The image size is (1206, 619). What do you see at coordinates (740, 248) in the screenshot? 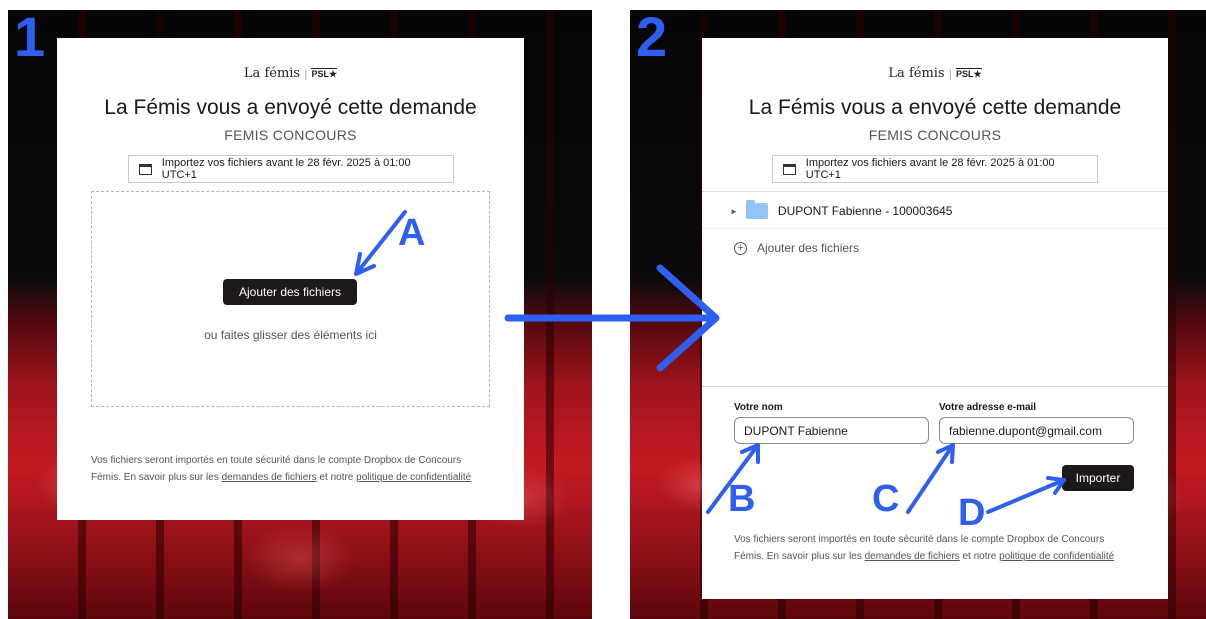
I see `plus-circle-icon: +` at bounding box center [740, 248].